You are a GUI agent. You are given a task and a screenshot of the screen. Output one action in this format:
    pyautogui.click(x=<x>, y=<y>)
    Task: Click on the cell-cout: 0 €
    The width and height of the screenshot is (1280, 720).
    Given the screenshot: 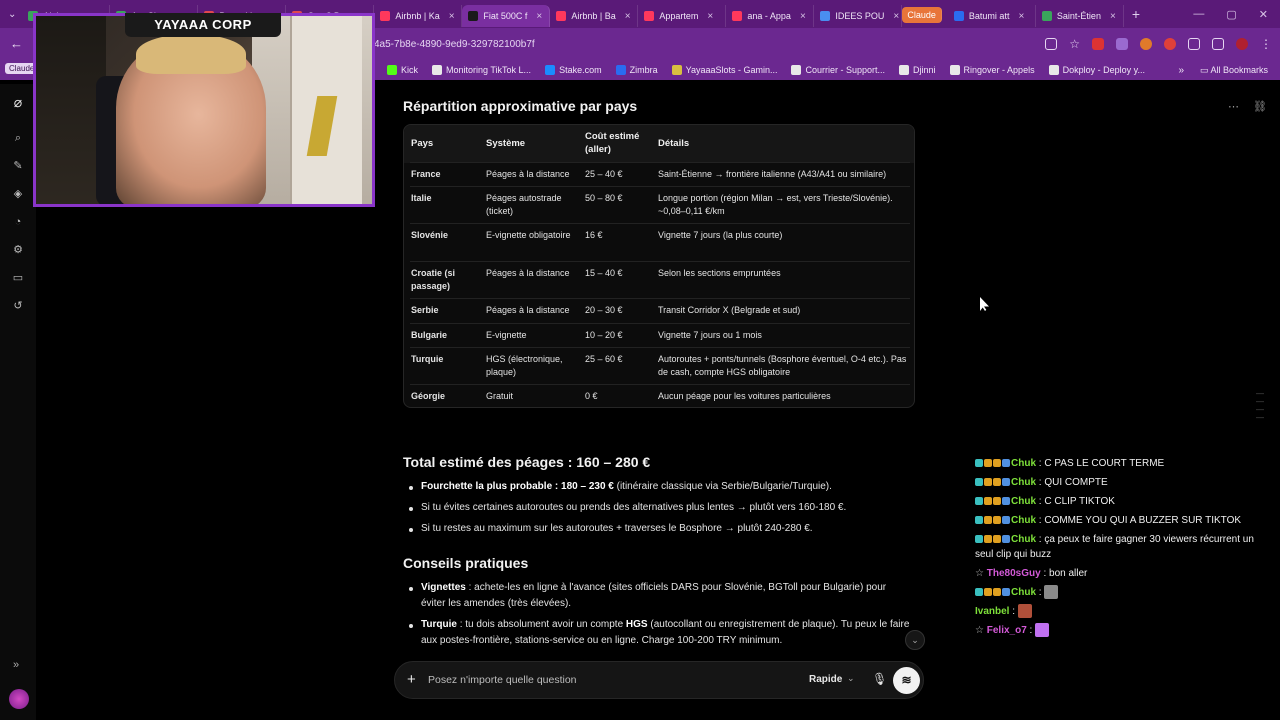 What is the action you would take?
    pyautogui.click(x=591, y=396)
    